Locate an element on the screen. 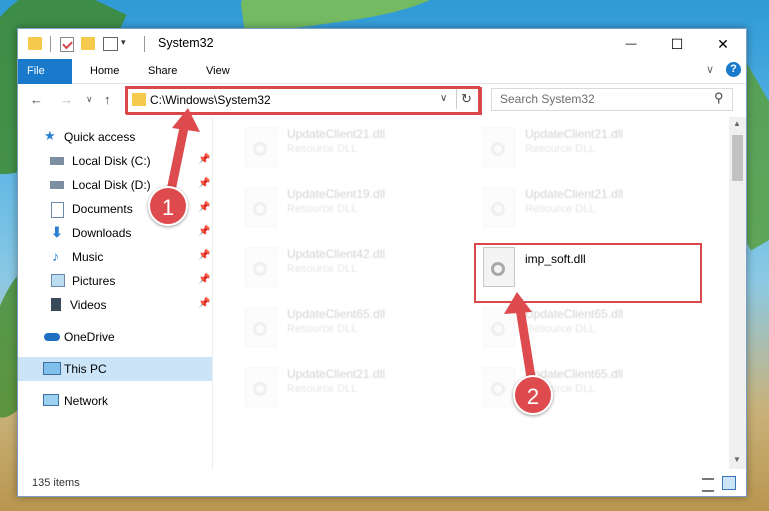 This screenshot has width=769, height=511. ribbon-tabs: File Home Share View ∨ ? is located at coordinates (382, 85).